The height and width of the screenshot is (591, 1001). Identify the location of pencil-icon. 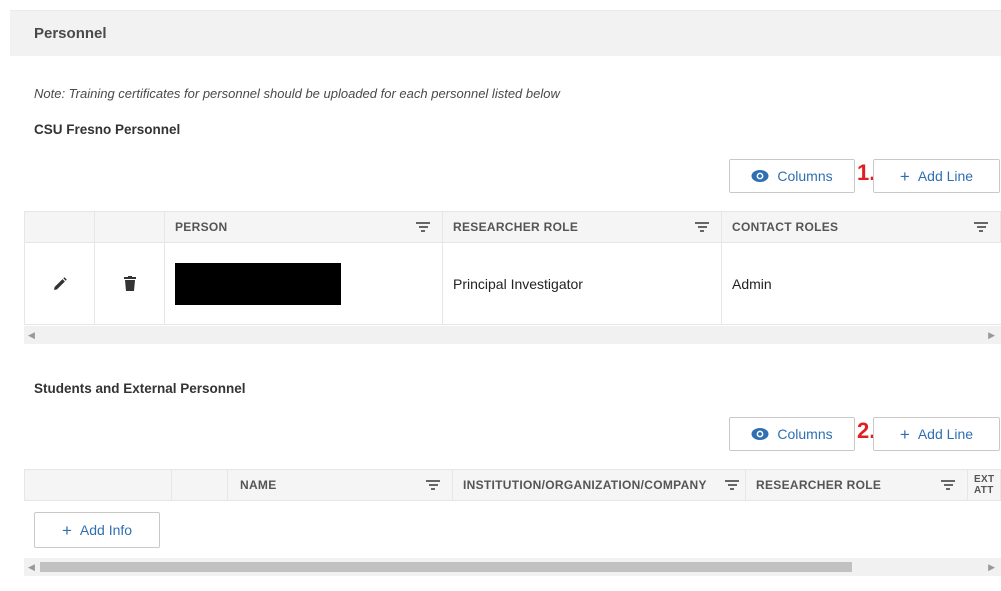
(60, 283).